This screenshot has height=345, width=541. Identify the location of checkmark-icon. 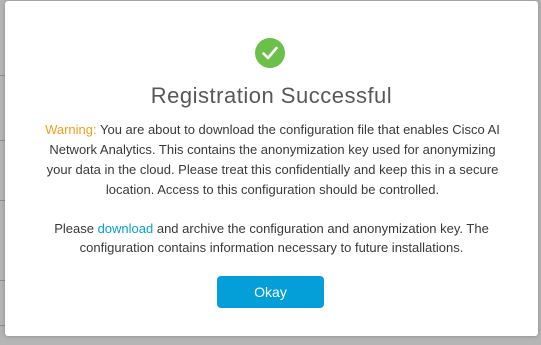
(270, 53).